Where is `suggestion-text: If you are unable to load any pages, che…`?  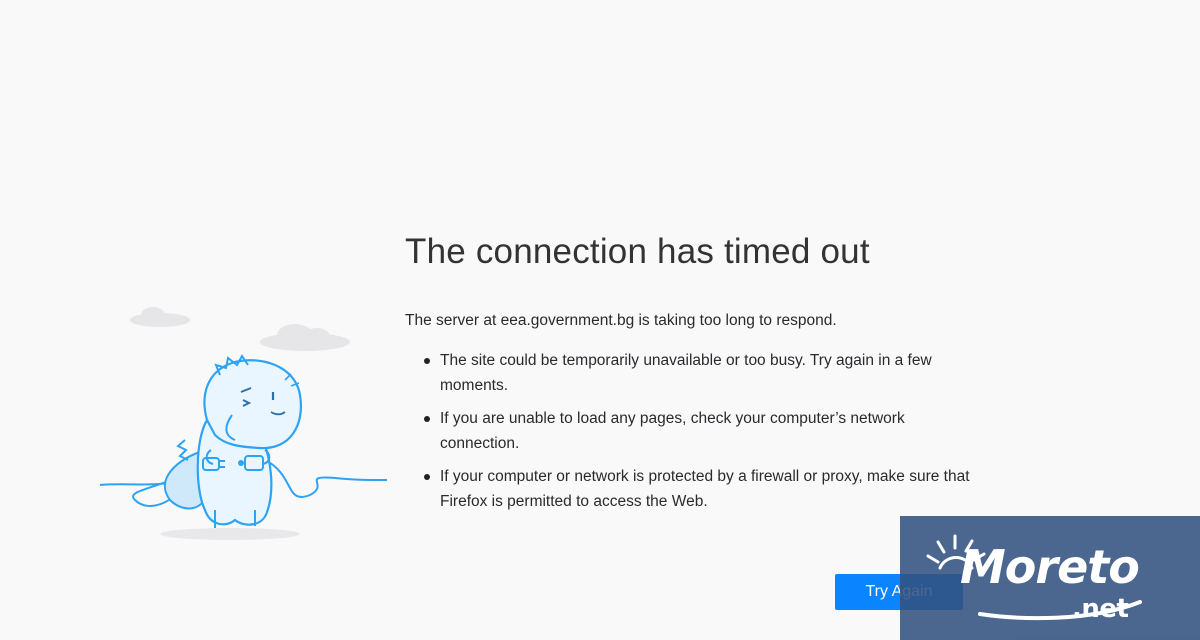 suggestion-text: If you are unable to load any pages, che… is located at coordinates (672, 431).